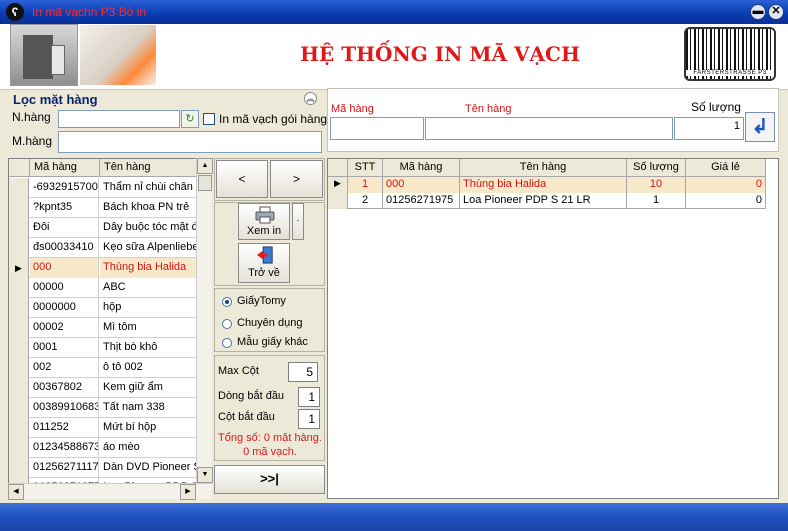 The height and width of the screenshot is (531, 788). What do you see at coordinates (264, 221) in the screenshot?
I see `print-preview-button: Xem in` at bounding box center [264, 221].